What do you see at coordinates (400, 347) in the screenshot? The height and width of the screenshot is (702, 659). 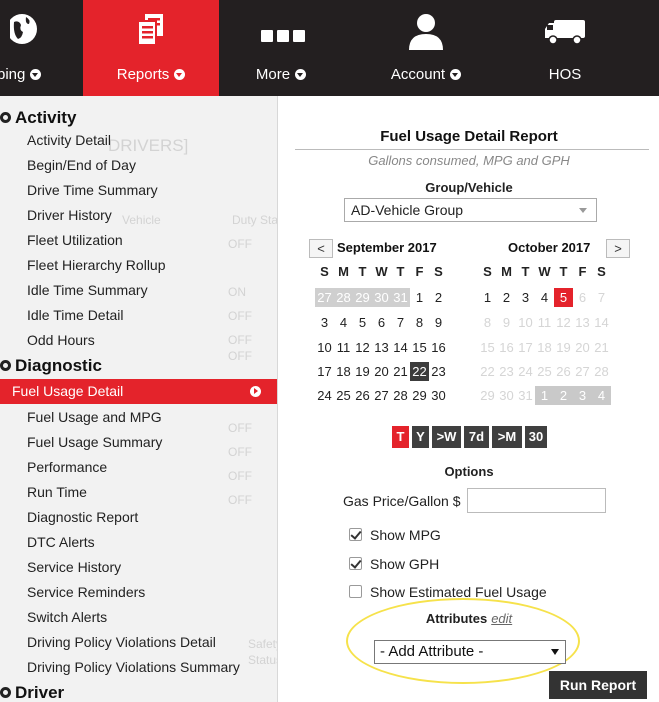 I see `calendar-day: 14` at bounding box center [400, 347].